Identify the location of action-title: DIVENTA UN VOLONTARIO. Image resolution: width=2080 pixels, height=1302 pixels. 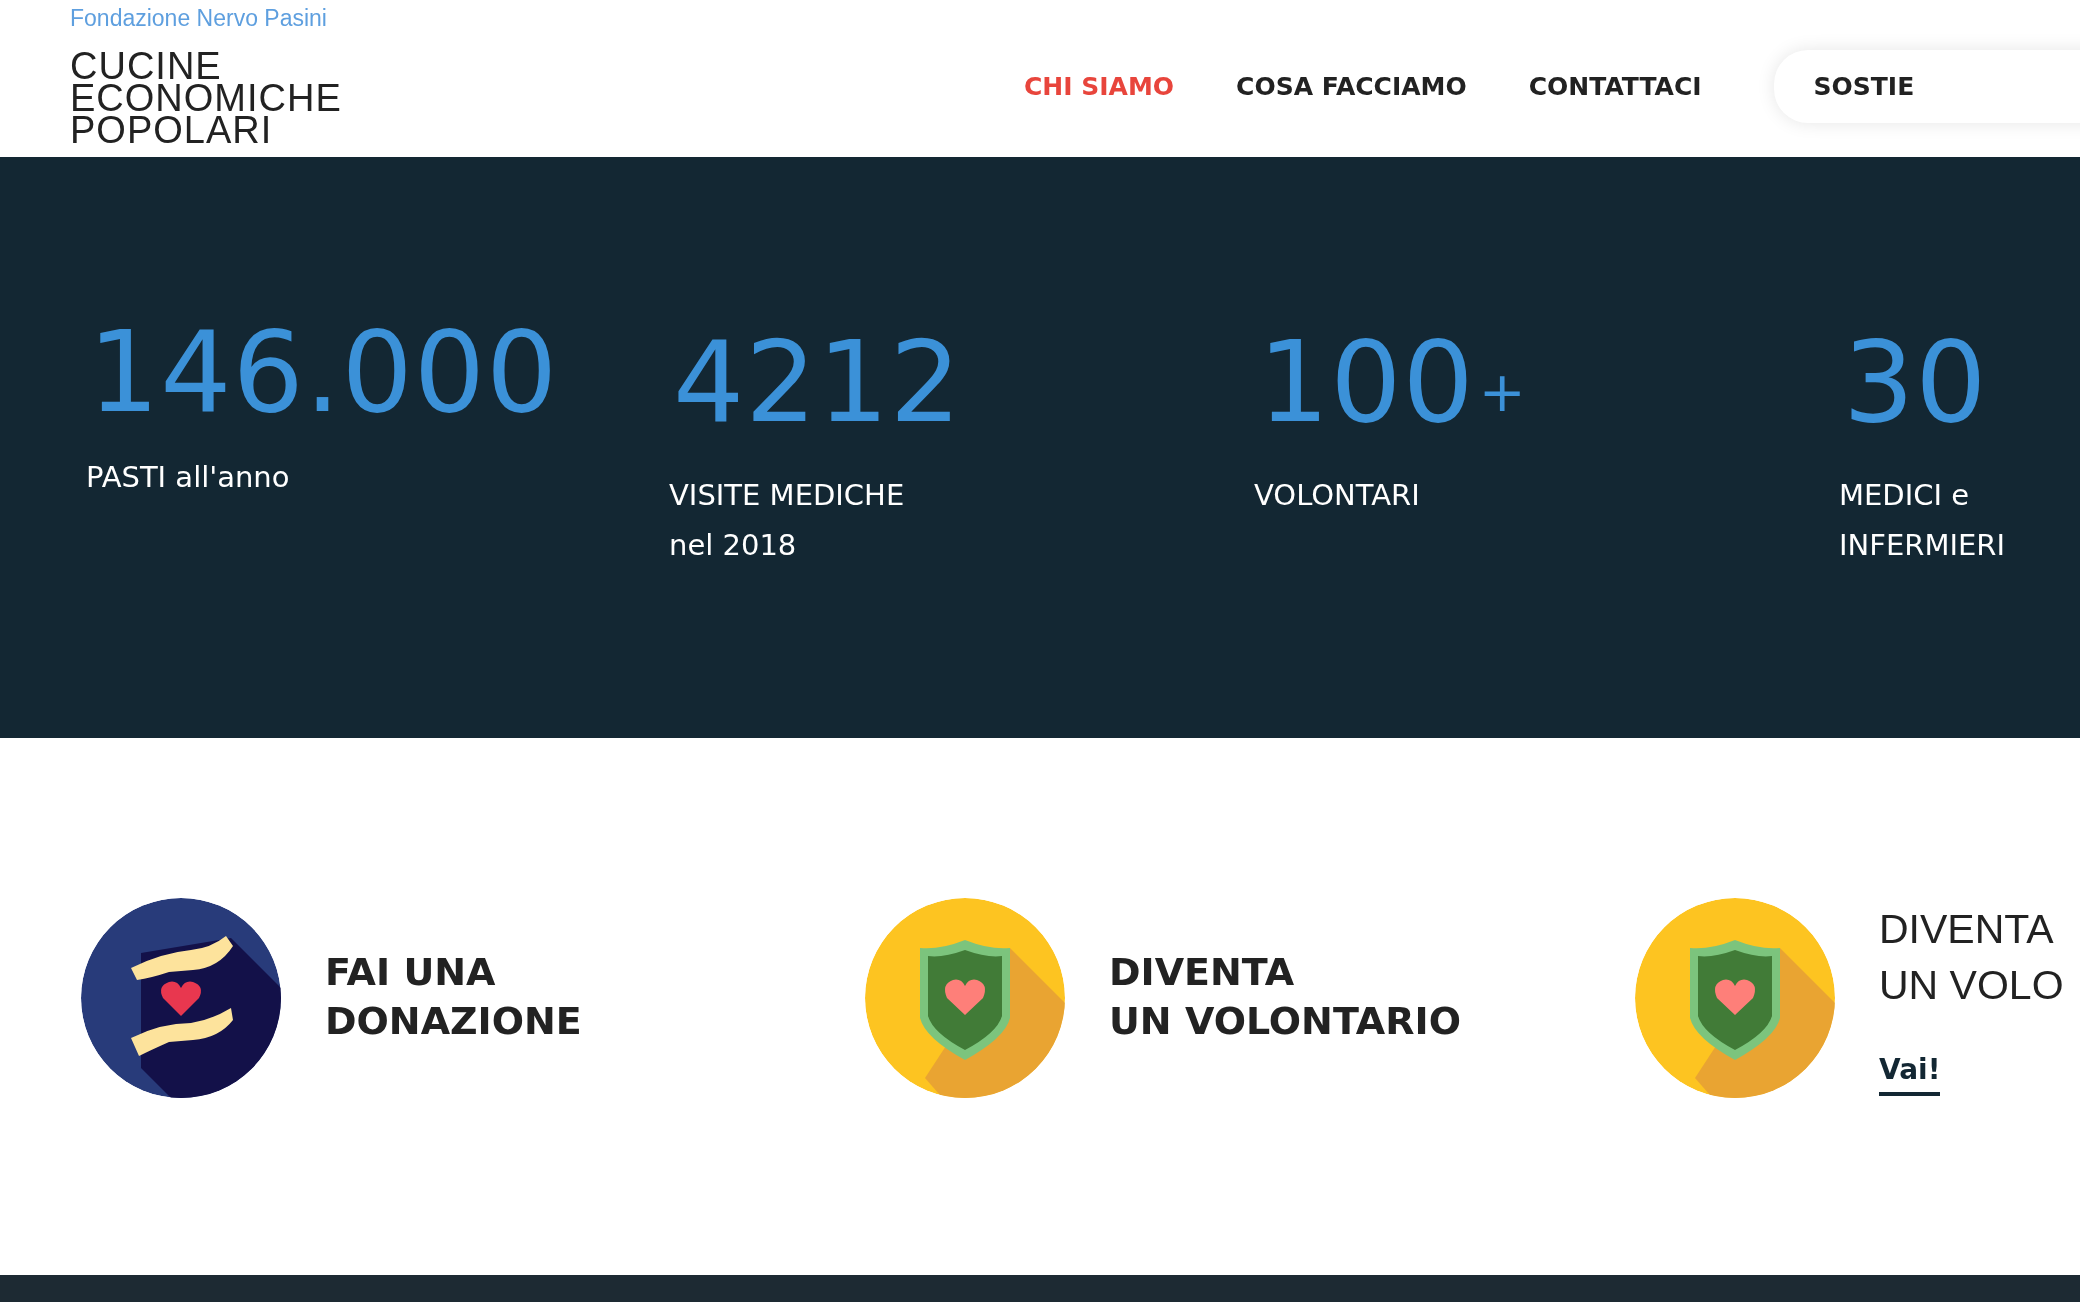
(1285, 997).